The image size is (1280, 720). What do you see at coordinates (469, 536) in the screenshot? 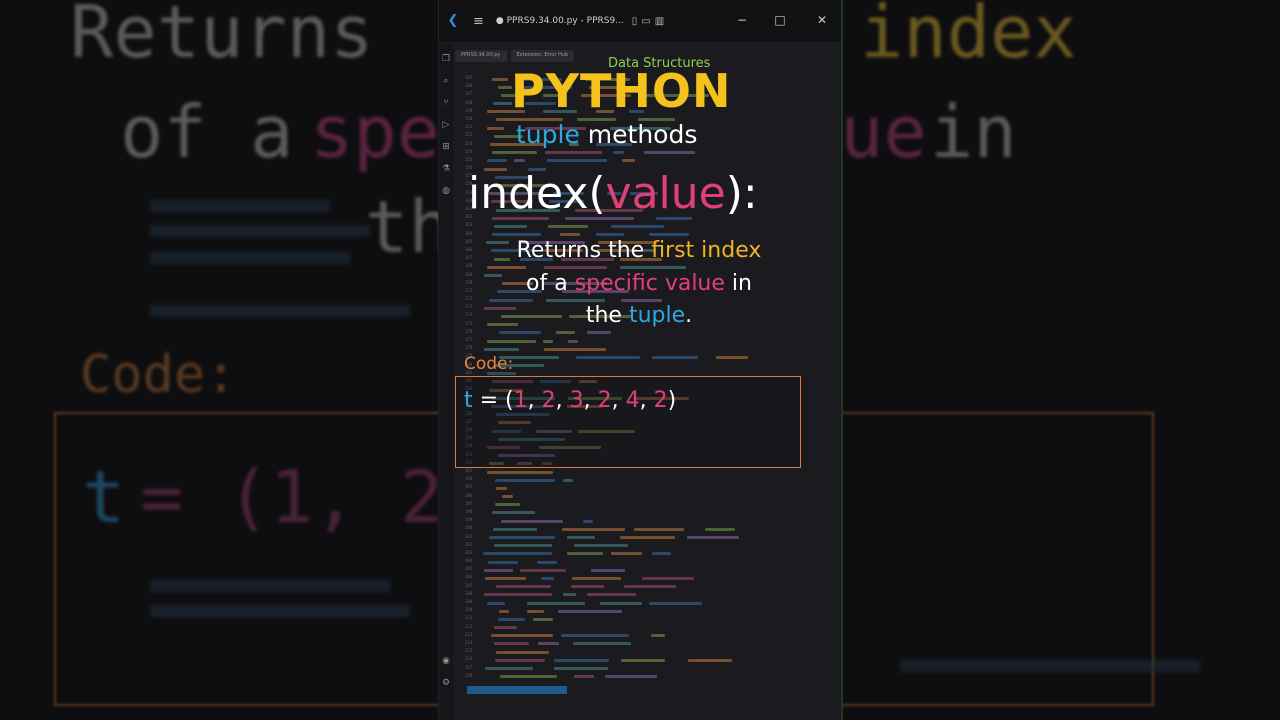
I see `line-number: 201` at bounding box center [469, 536].